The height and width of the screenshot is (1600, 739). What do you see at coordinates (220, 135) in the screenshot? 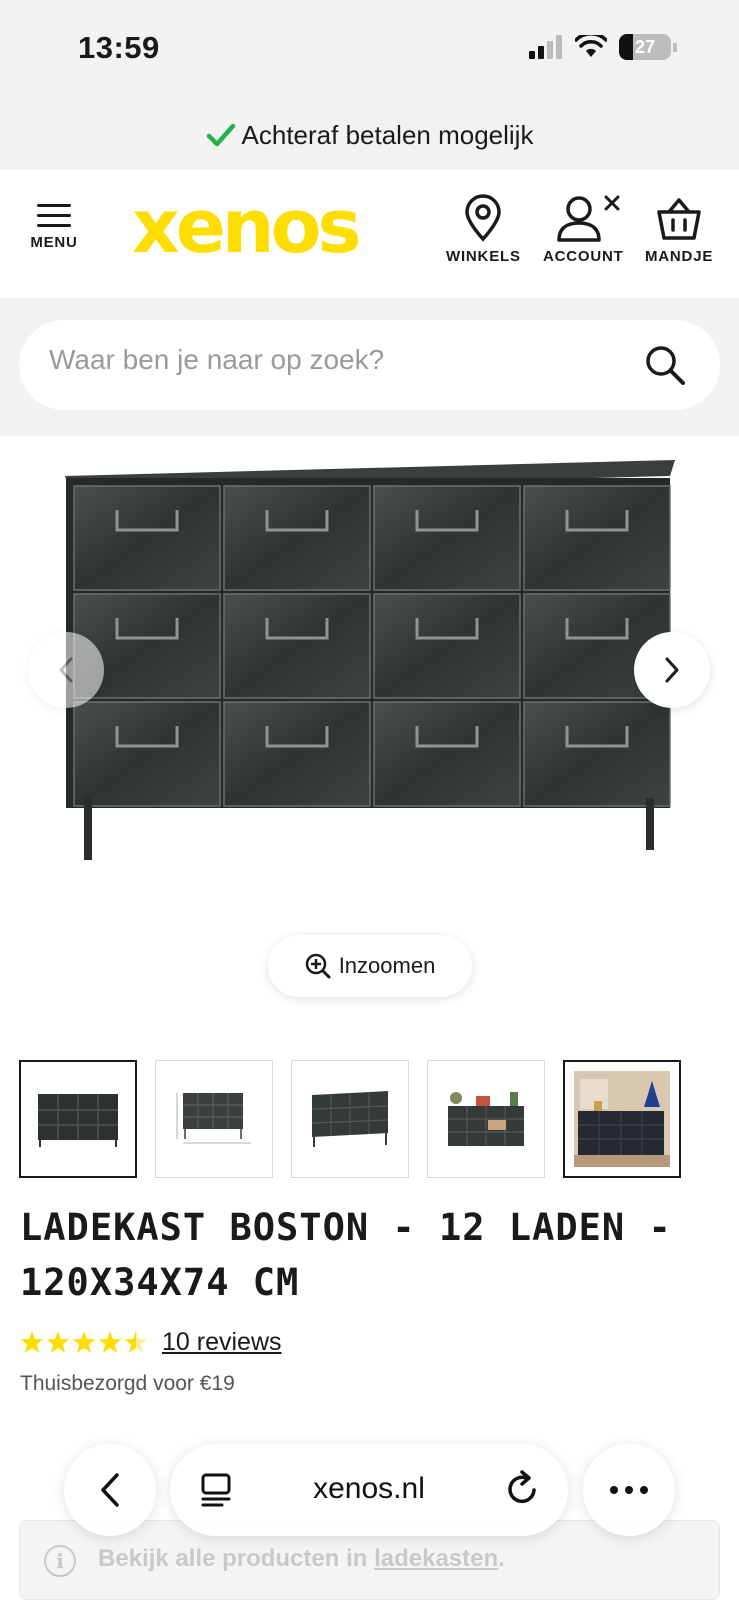
I see `check-icon` at bounding box center [220, 135].